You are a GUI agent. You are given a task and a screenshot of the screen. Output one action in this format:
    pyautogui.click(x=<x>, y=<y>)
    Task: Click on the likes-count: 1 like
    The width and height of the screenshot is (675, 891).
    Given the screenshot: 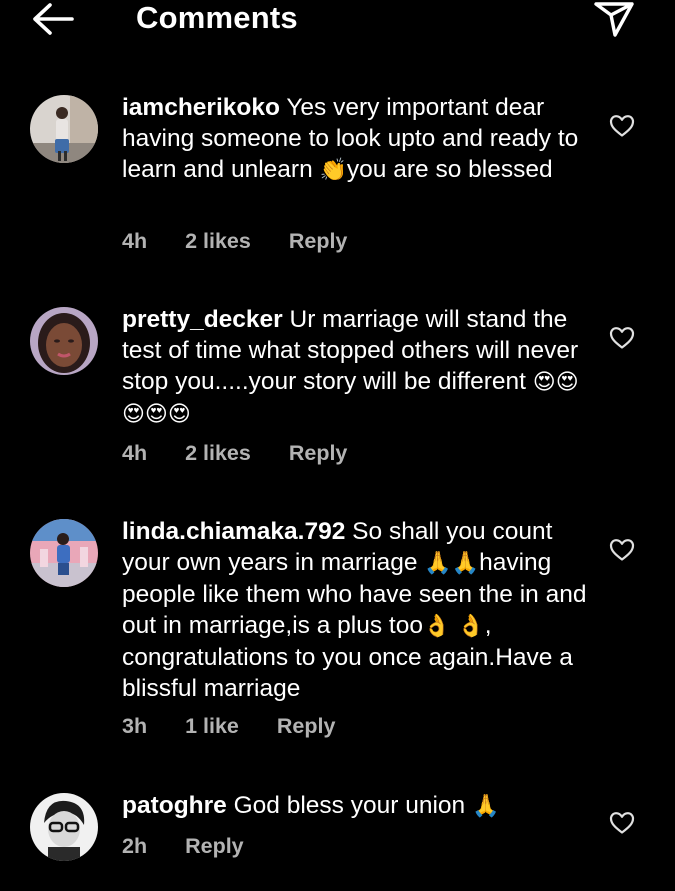 What is the action you would take?
    pyautogui.click(x=212, y=726)
    